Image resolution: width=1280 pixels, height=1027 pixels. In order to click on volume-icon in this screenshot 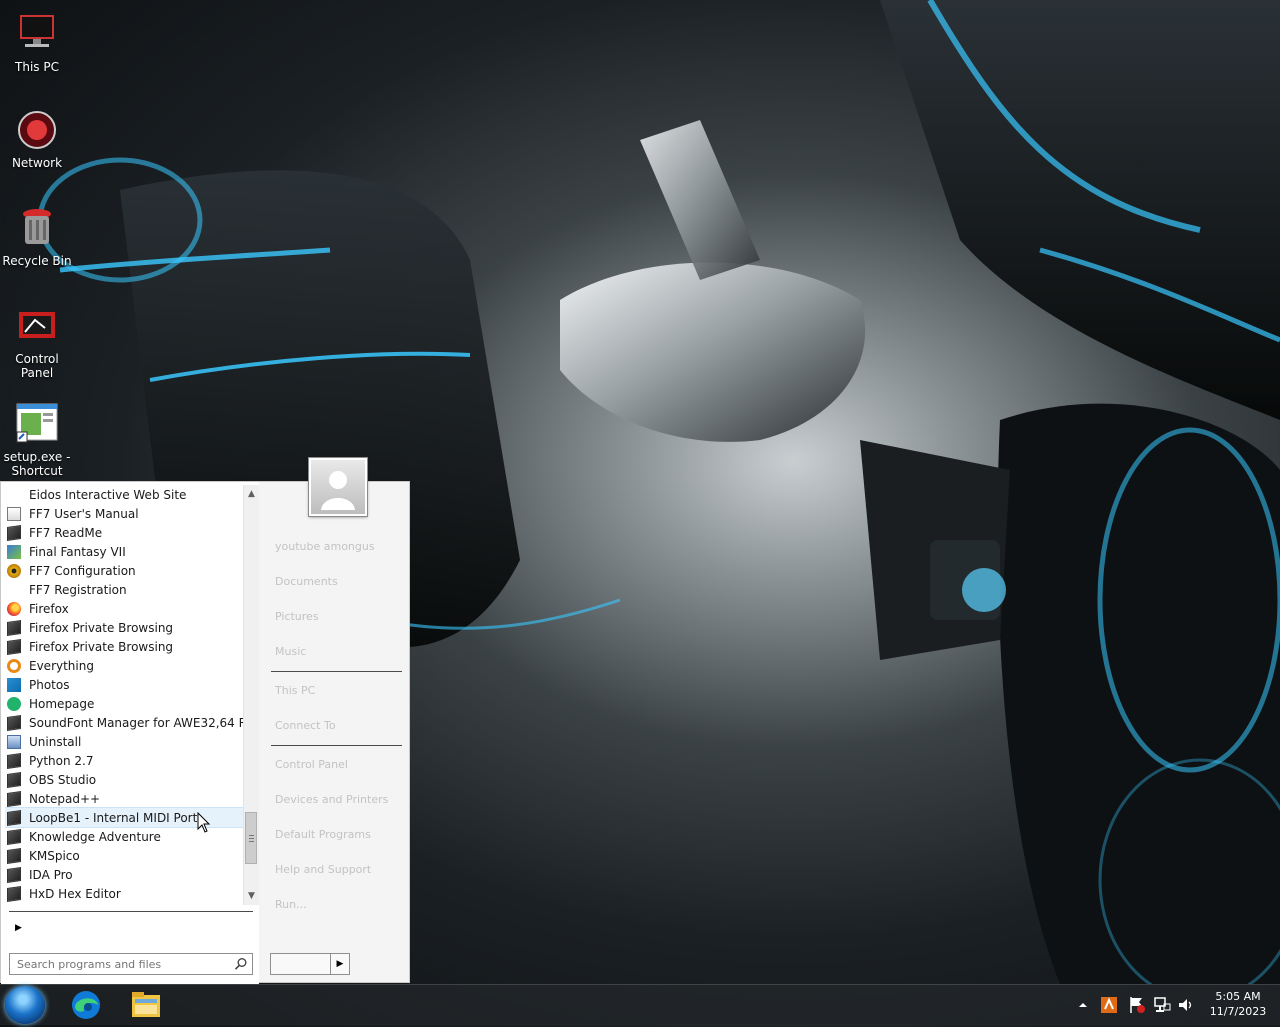, I will do `click(1186, 1005)`.